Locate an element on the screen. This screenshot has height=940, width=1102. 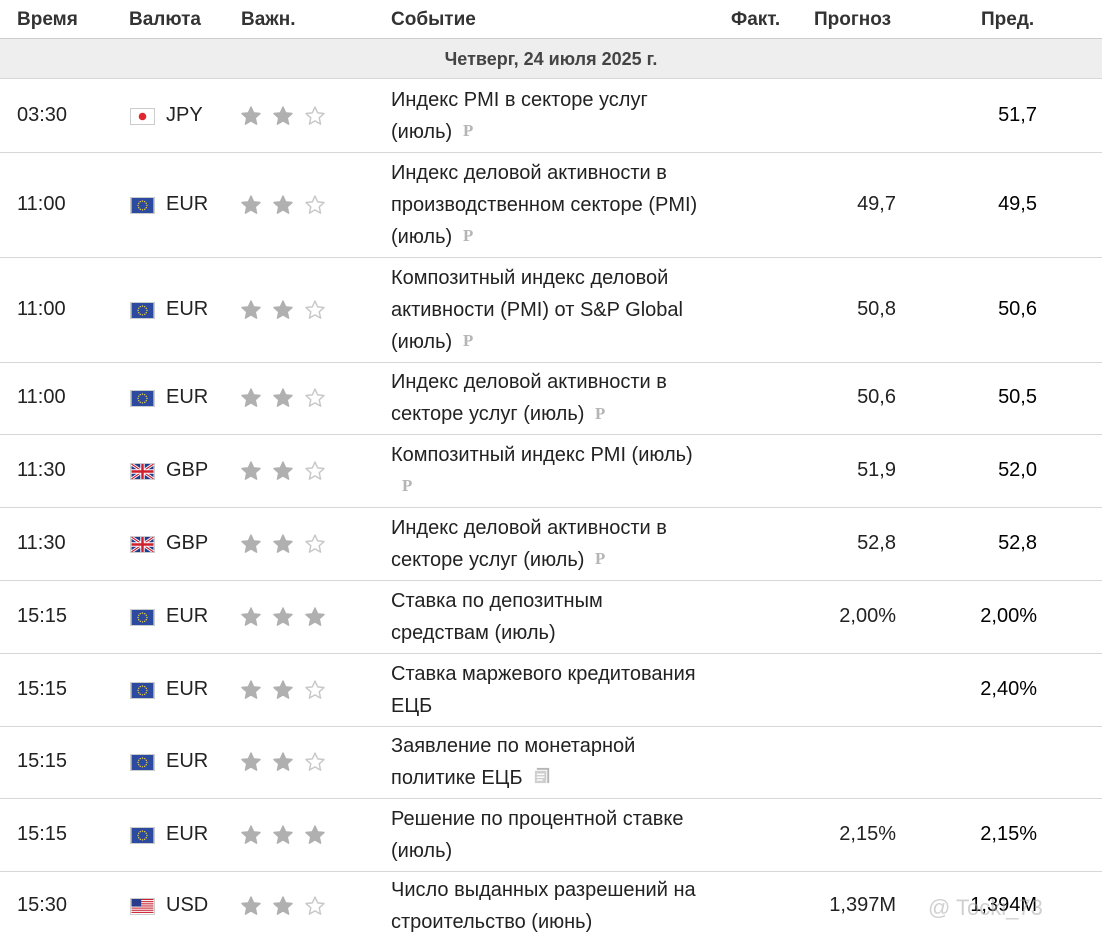
col-previous-header: Пред. is located at coordinates (1007, 20).